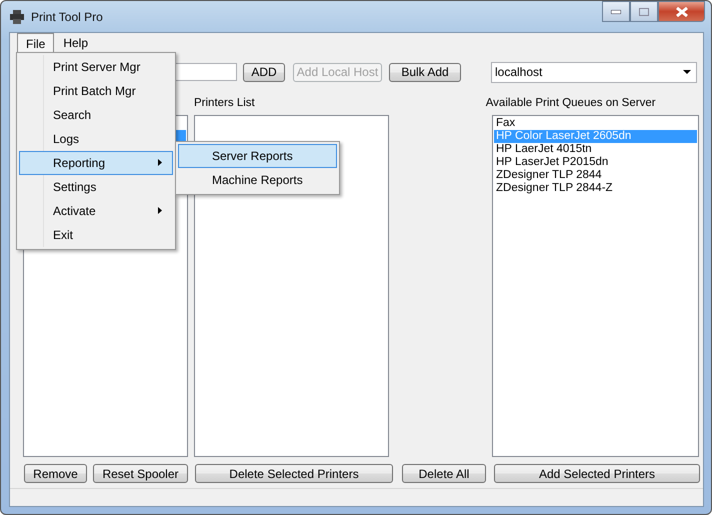 The height and width of the screenshot is (515, 712). I want to click on dropdown-arrow-icon, so click(687, 72).